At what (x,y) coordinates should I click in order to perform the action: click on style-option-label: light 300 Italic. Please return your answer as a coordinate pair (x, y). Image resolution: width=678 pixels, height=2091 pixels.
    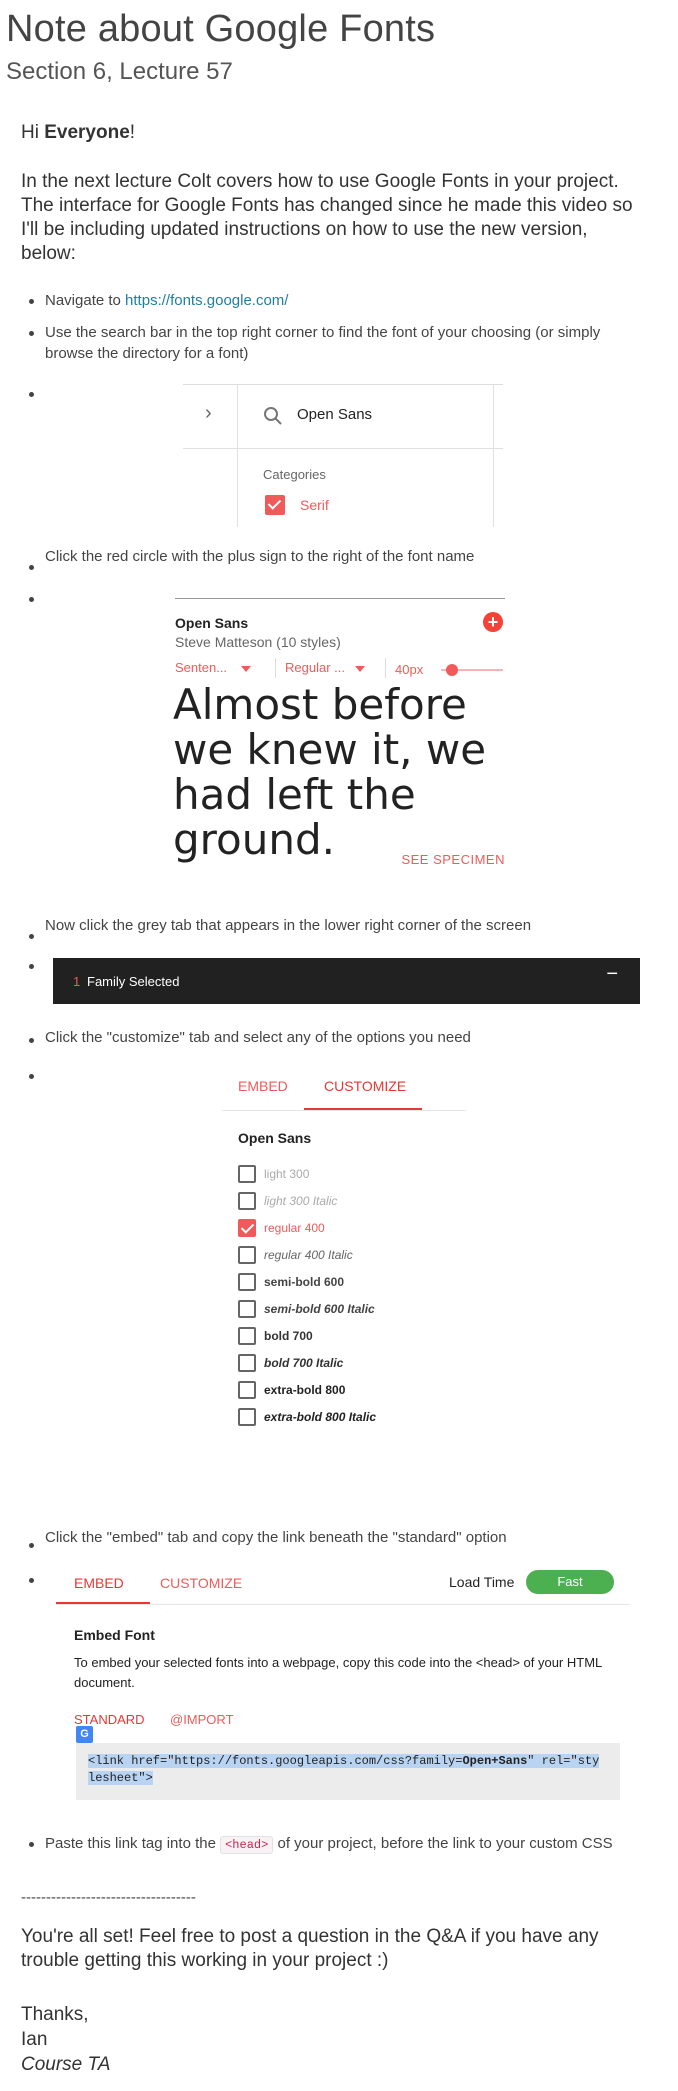
    Looking at the image, I should click on (301, 1201).